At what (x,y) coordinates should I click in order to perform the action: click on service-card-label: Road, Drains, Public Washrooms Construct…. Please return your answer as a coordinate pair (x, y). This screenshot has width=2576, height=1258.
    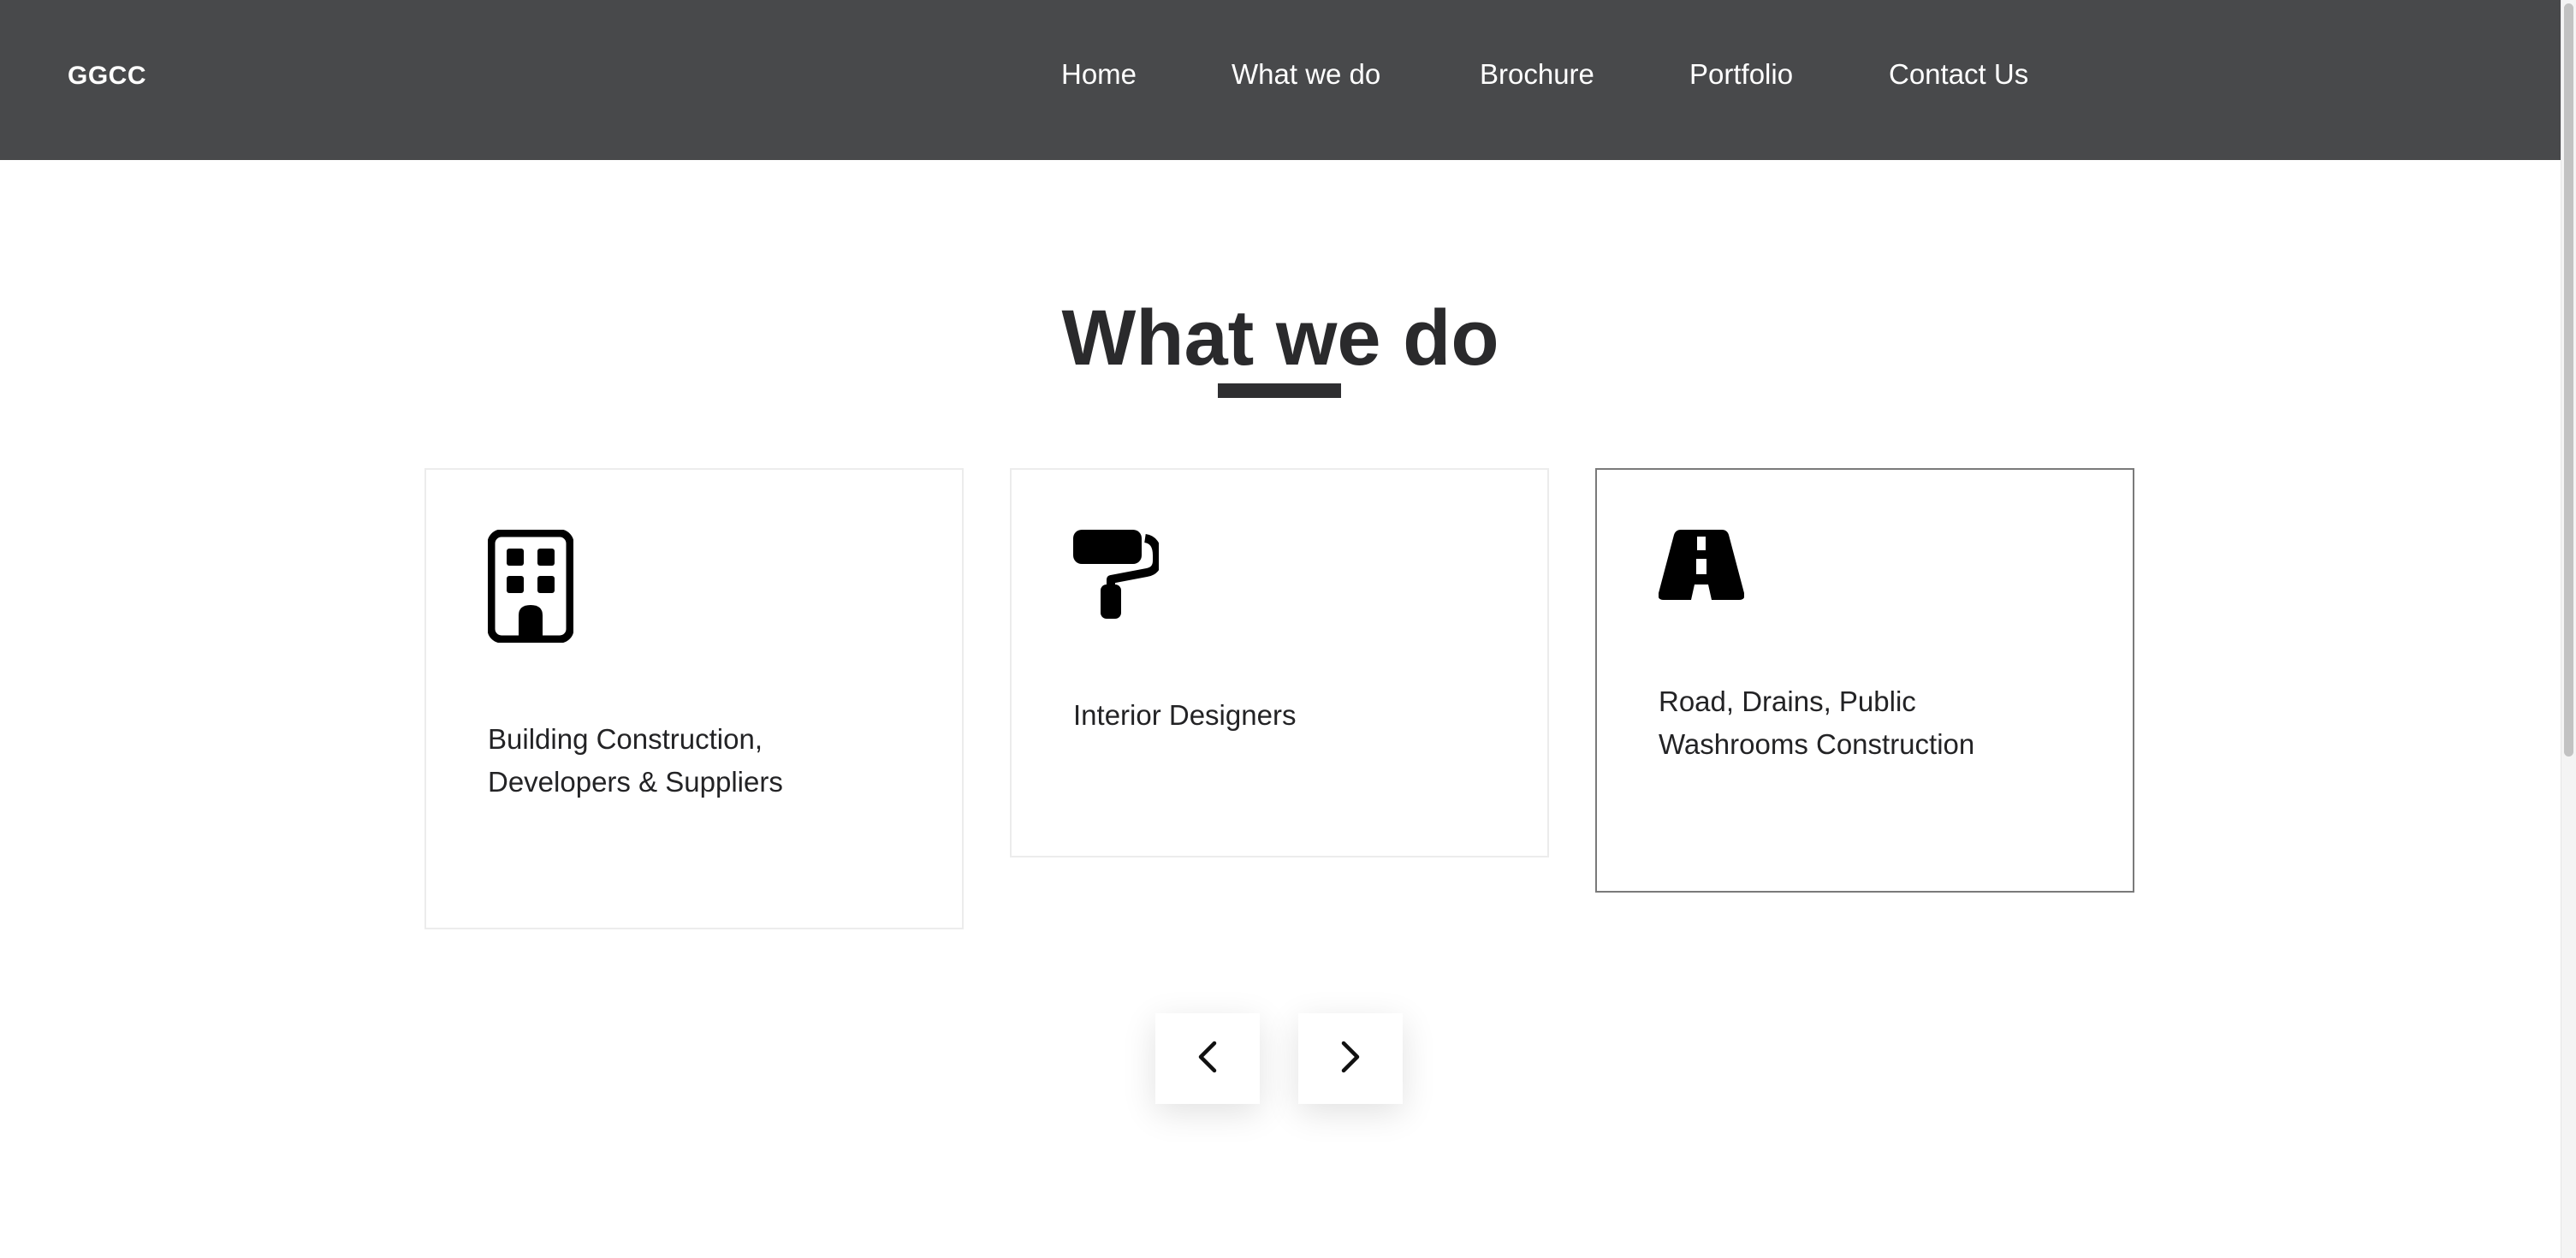
    Looking at the image, I should click on (1817, 722).